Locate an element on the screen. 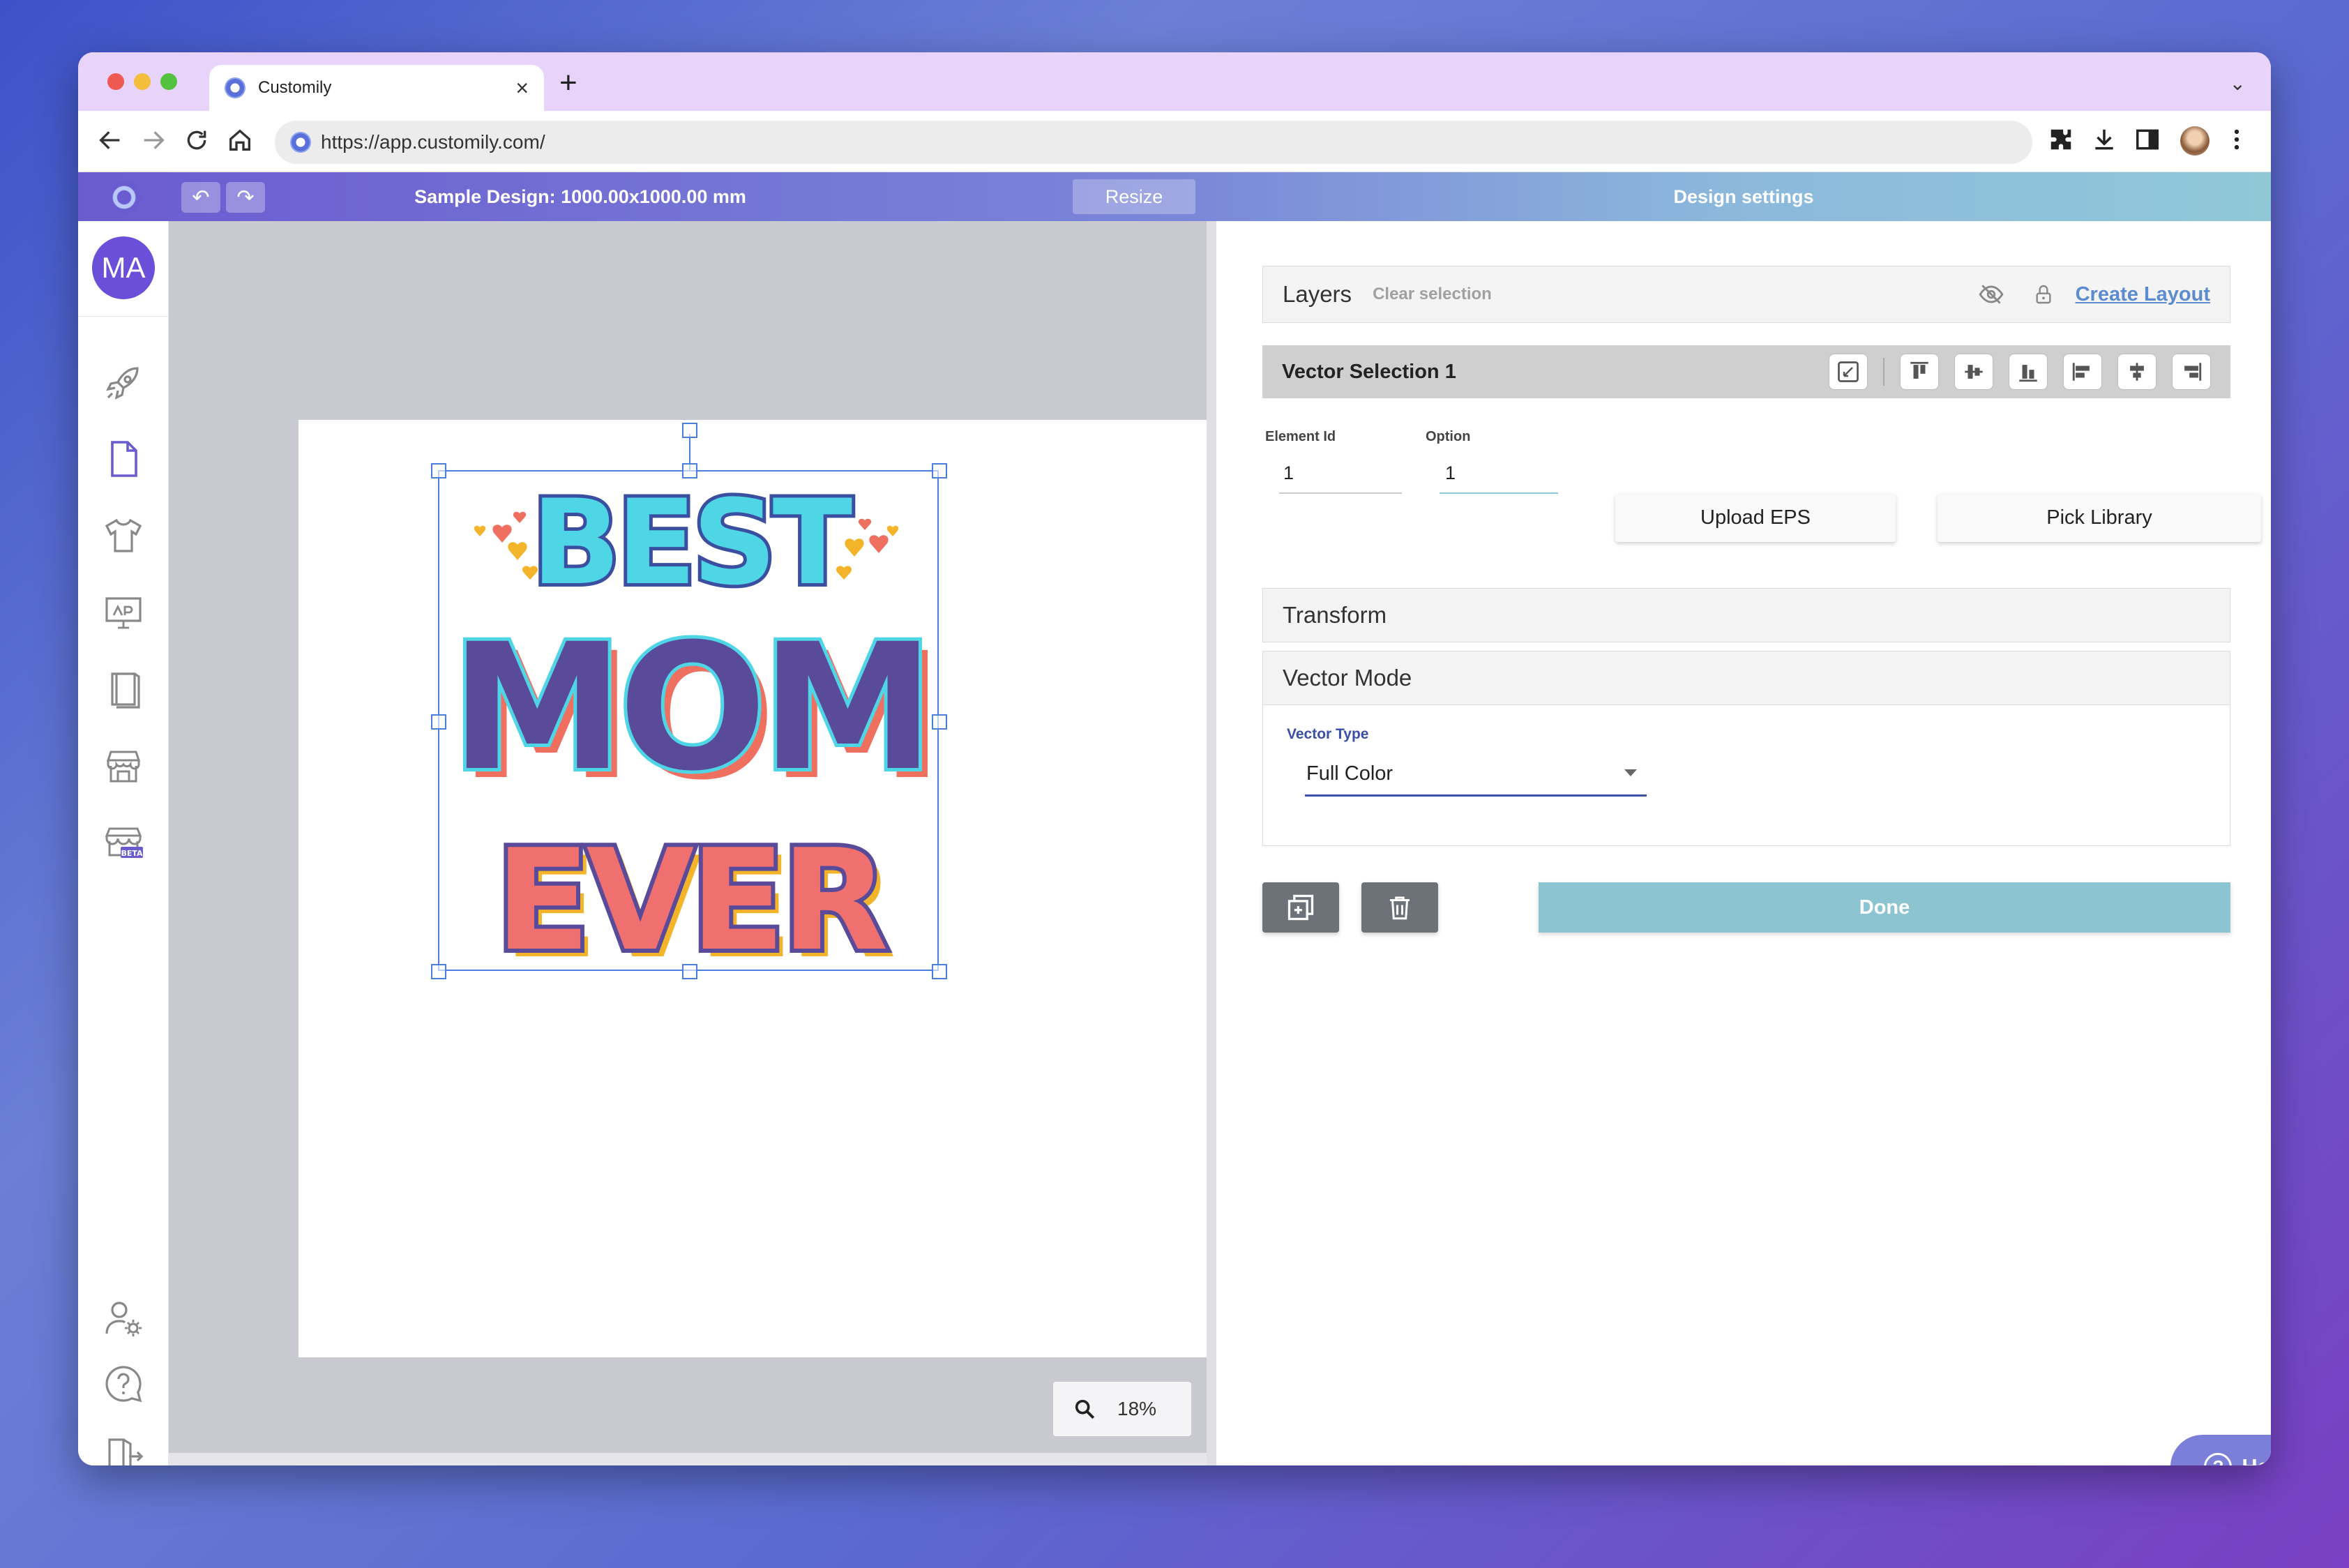 Image resolution: width=2349 pixels, height=1568 pixels. toolbar: https://app.customily.com/ is located at coordinates (1174, 141).